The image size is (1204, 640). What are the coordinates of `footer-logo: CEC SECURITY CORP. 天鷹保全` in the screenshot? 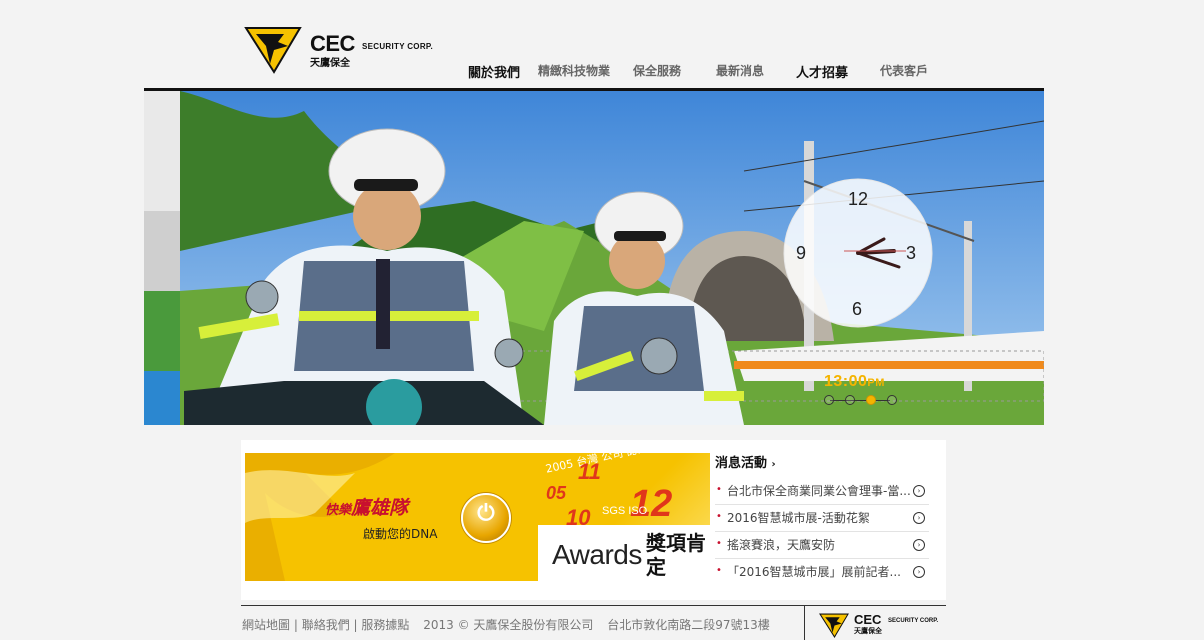 It's located at (883, 625).